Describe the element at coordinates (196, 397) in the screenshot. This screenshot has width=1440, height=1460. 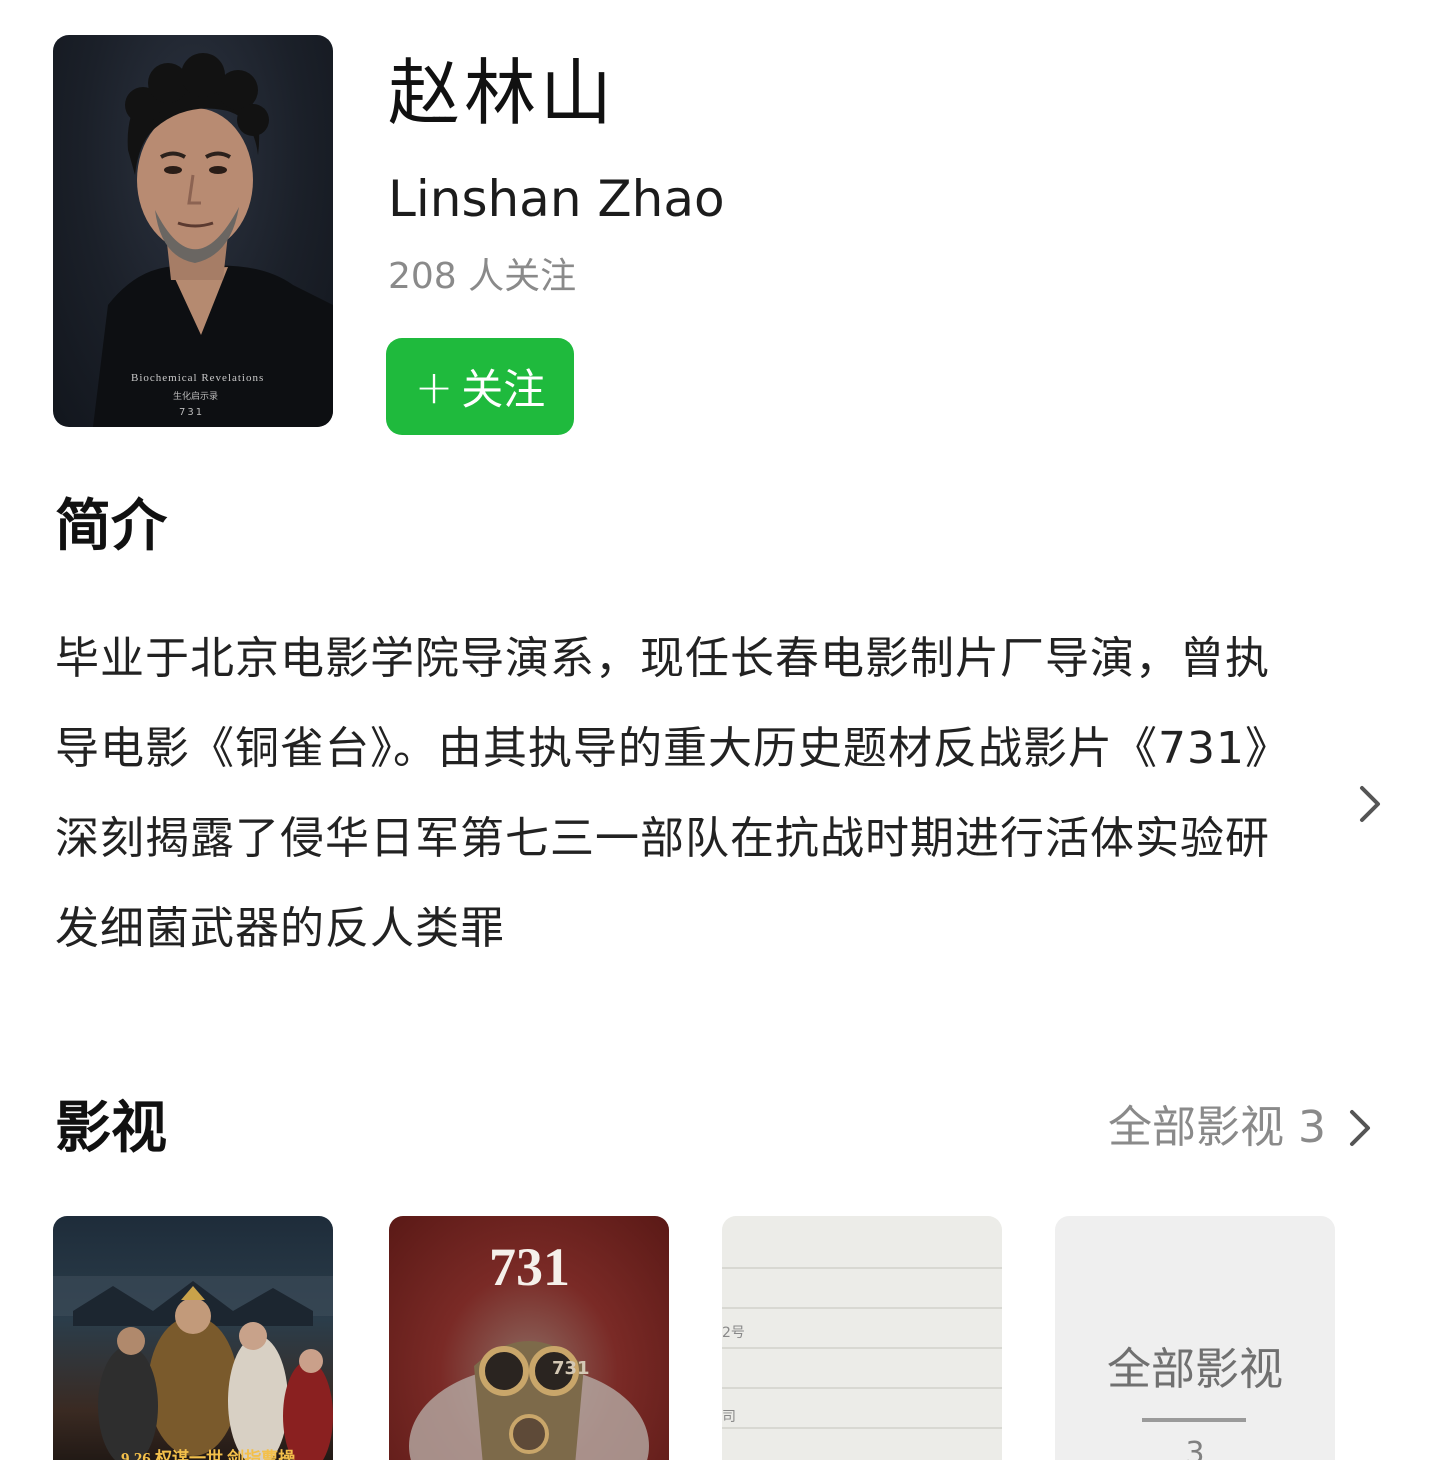
I see `avatar-shirt-sub: 生化启示录` at that location.